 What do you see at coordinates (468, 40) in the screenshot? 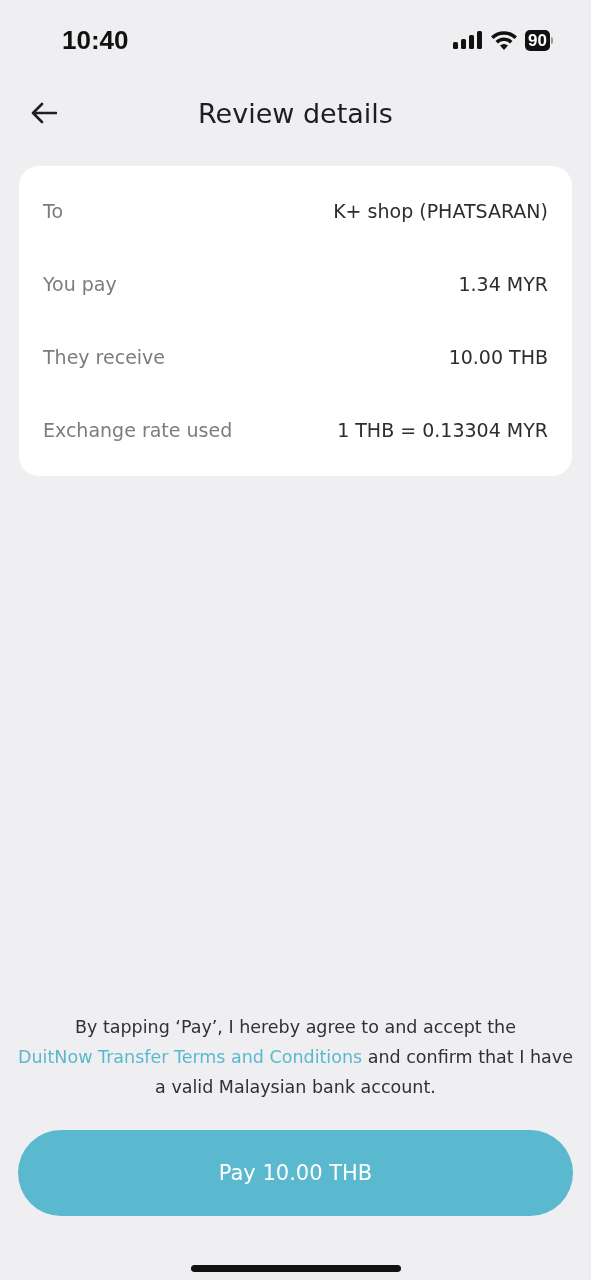
I see `signal-icon` at bounding box center [468, 40].